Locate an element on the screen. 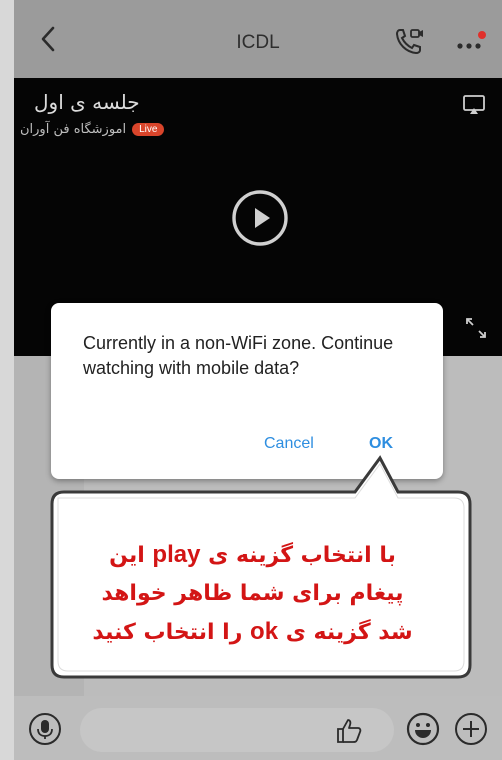 The width and height of the screenshot is (502, 760). smiley-icon is located at coordinates (423, 729).